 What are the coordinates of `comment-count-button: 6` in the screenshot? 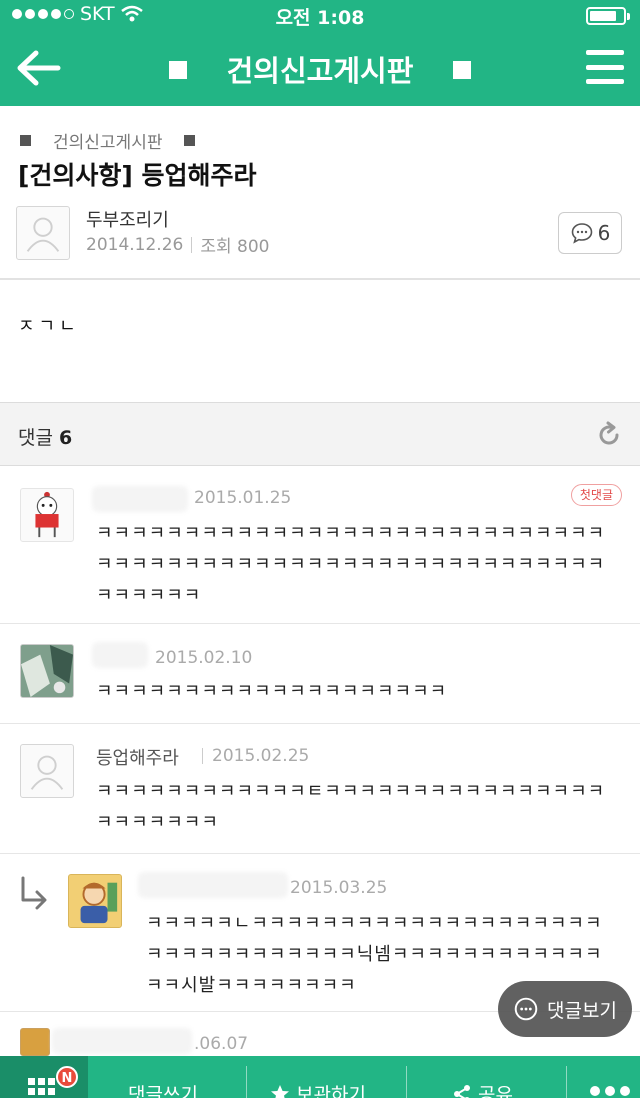 It's located at (590, 233).